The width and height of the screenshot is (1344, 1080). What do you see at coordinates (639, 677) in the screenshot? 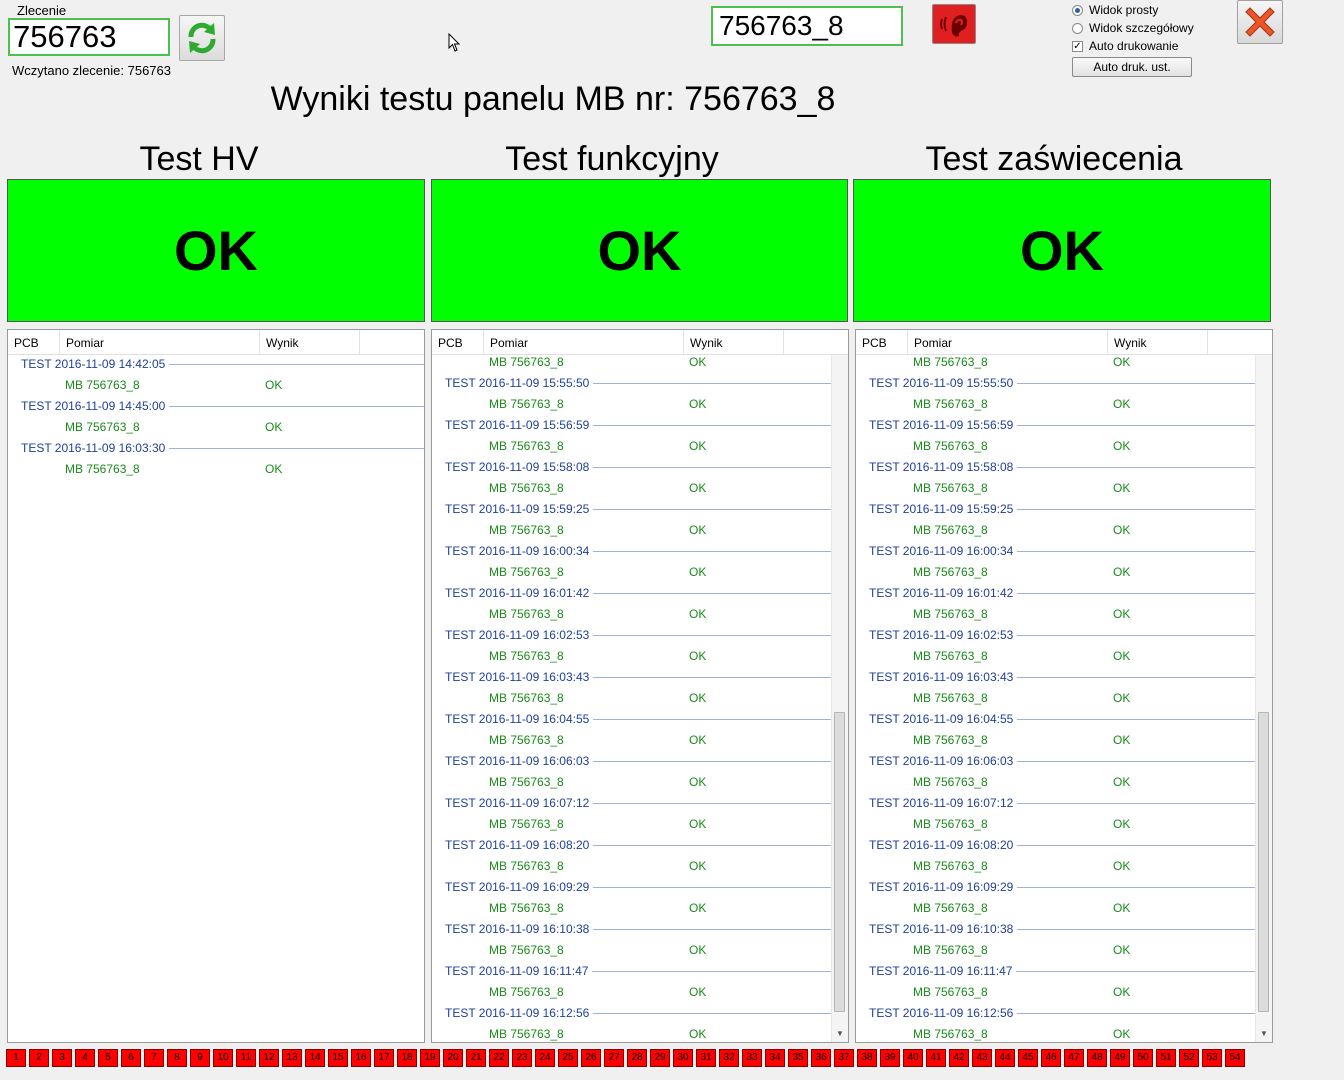
I see `test-group-row: TEST 2016-11-09 16:03:43` at bounding box center [639, 677].